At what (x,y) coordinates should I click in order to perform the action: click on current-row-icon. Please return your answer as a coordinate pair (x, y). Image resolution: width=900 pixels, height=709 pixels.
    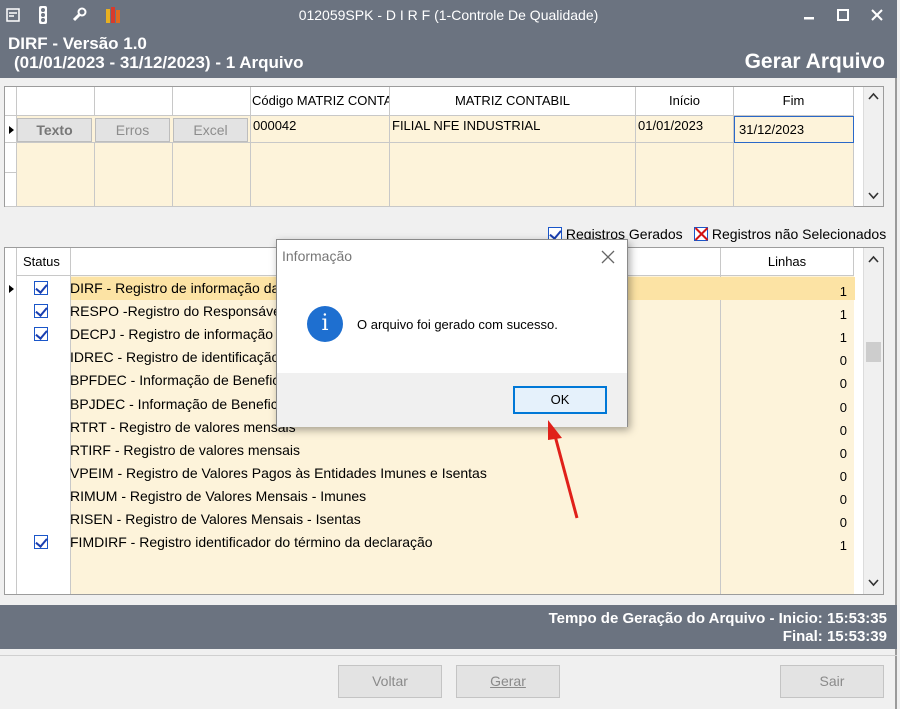
    Looking at the image, I should click on (11, 289).